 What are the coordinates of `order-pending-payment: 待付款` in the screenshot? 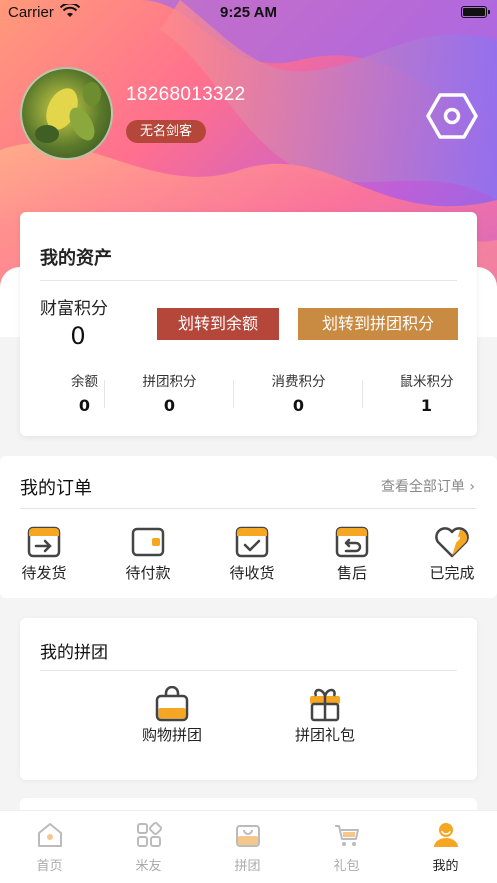 It's located at (148, 553).